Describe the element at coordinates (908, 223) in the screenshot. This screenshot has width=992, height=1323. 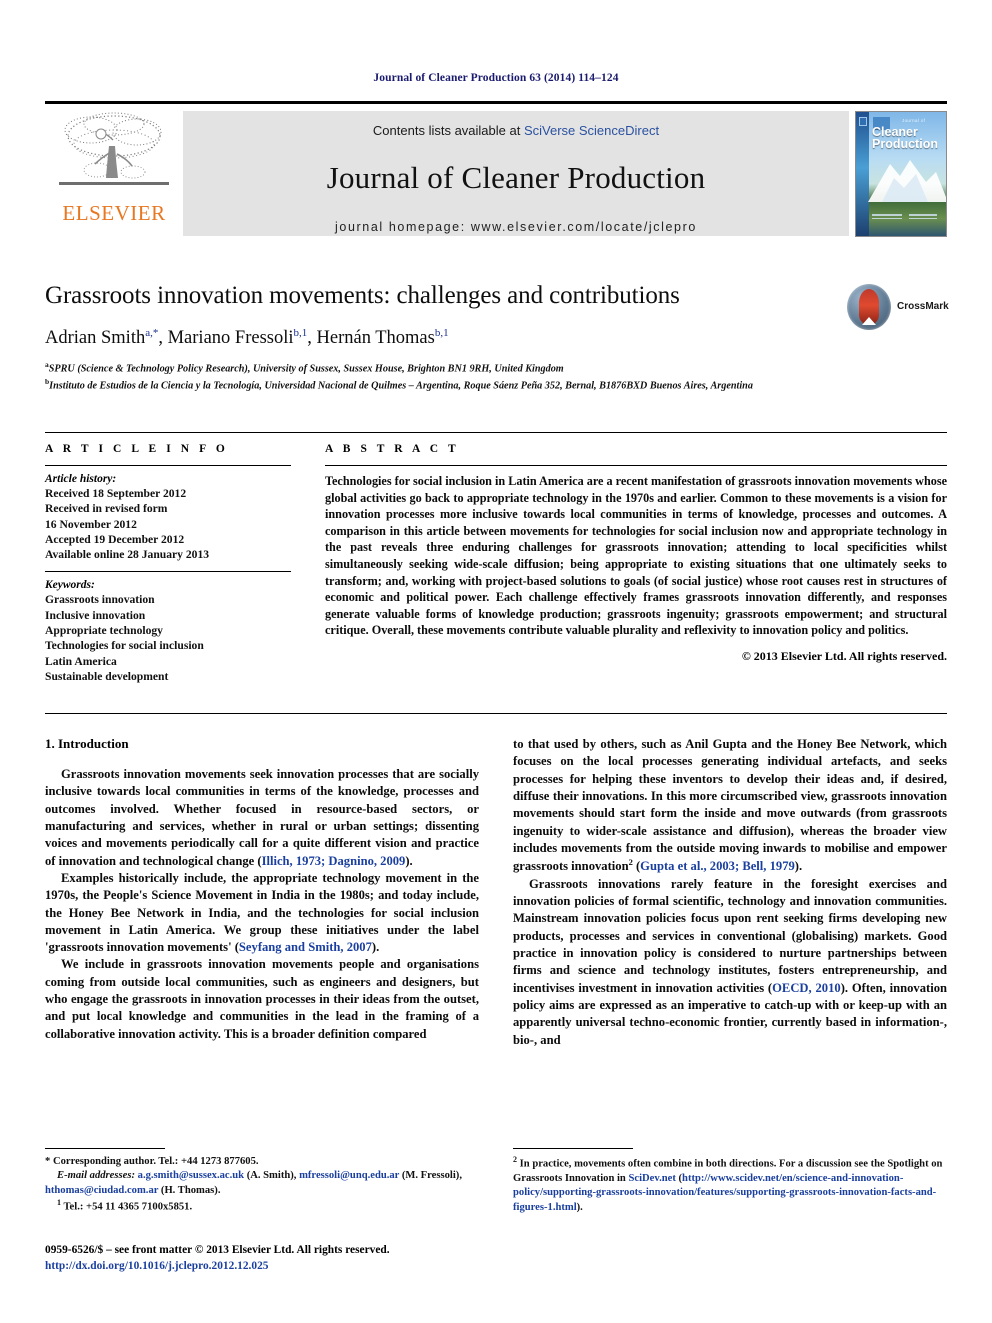
I see `cover-footer-lines` at that location.